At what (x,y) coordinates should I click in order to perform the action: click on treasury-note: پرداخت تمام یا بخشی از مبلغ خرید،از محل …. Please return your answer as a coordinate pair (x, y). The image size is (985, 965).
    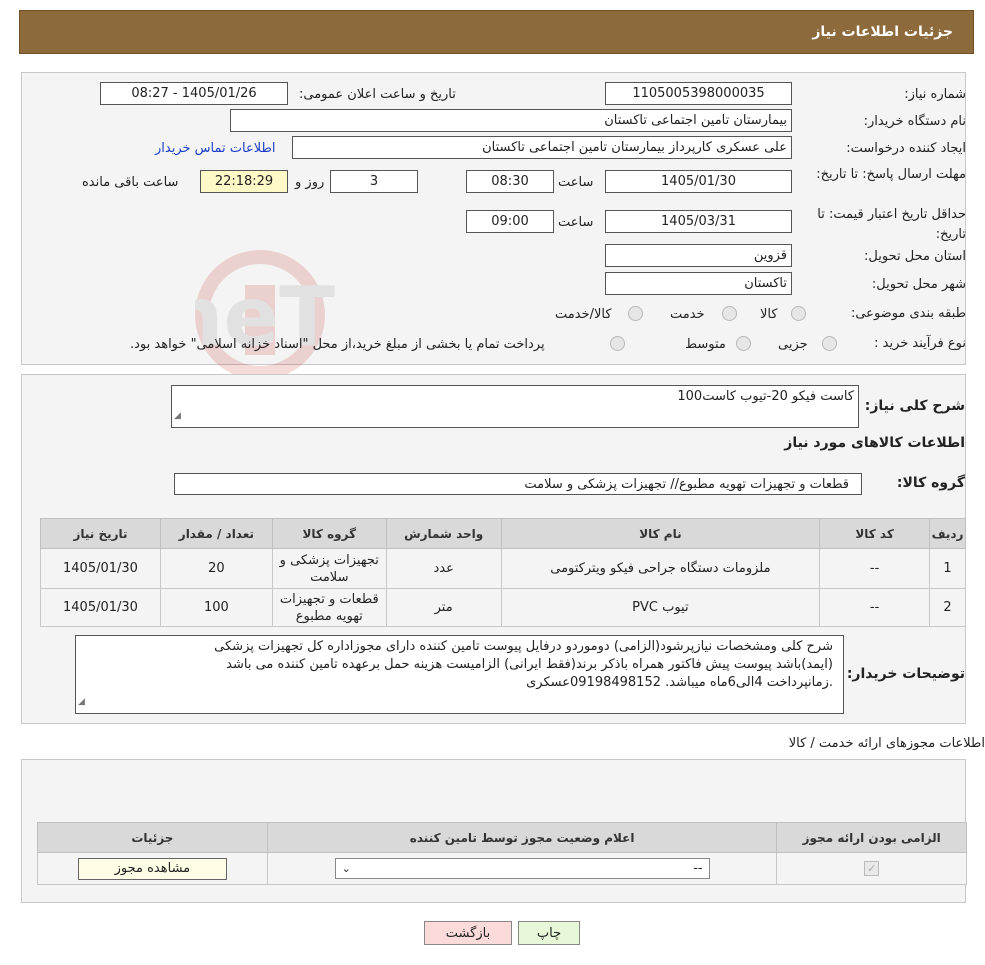
    Looking at the image, I should click on (337, 344).